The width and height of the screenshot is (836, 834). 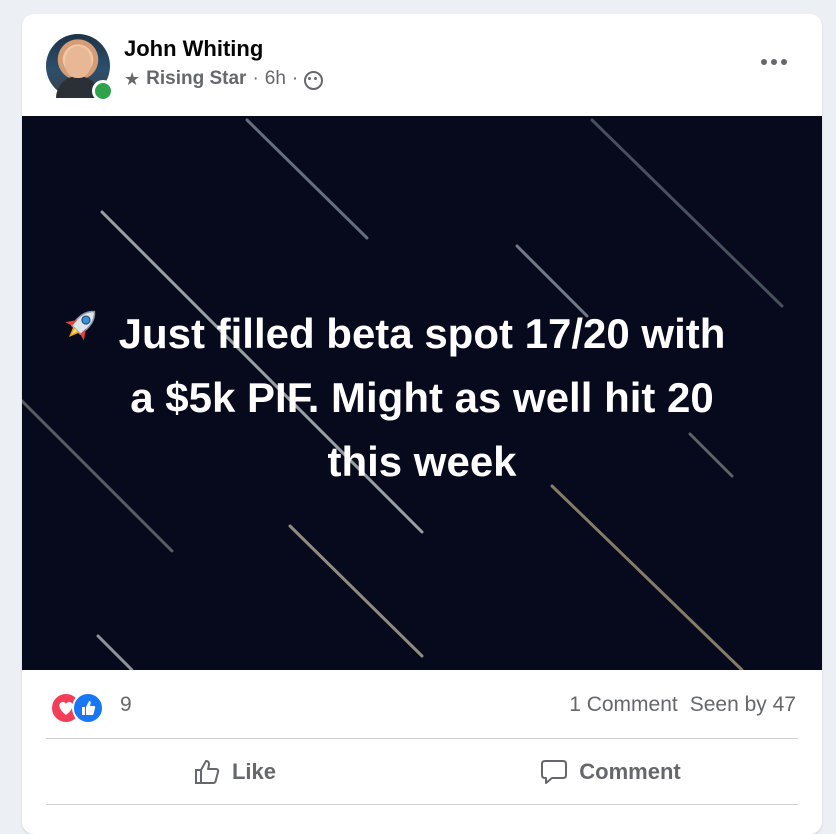 What do you see at coordinates (103, 91) in the screenshot?
I see `online-status-indicator` at bounding box center [103, 91].